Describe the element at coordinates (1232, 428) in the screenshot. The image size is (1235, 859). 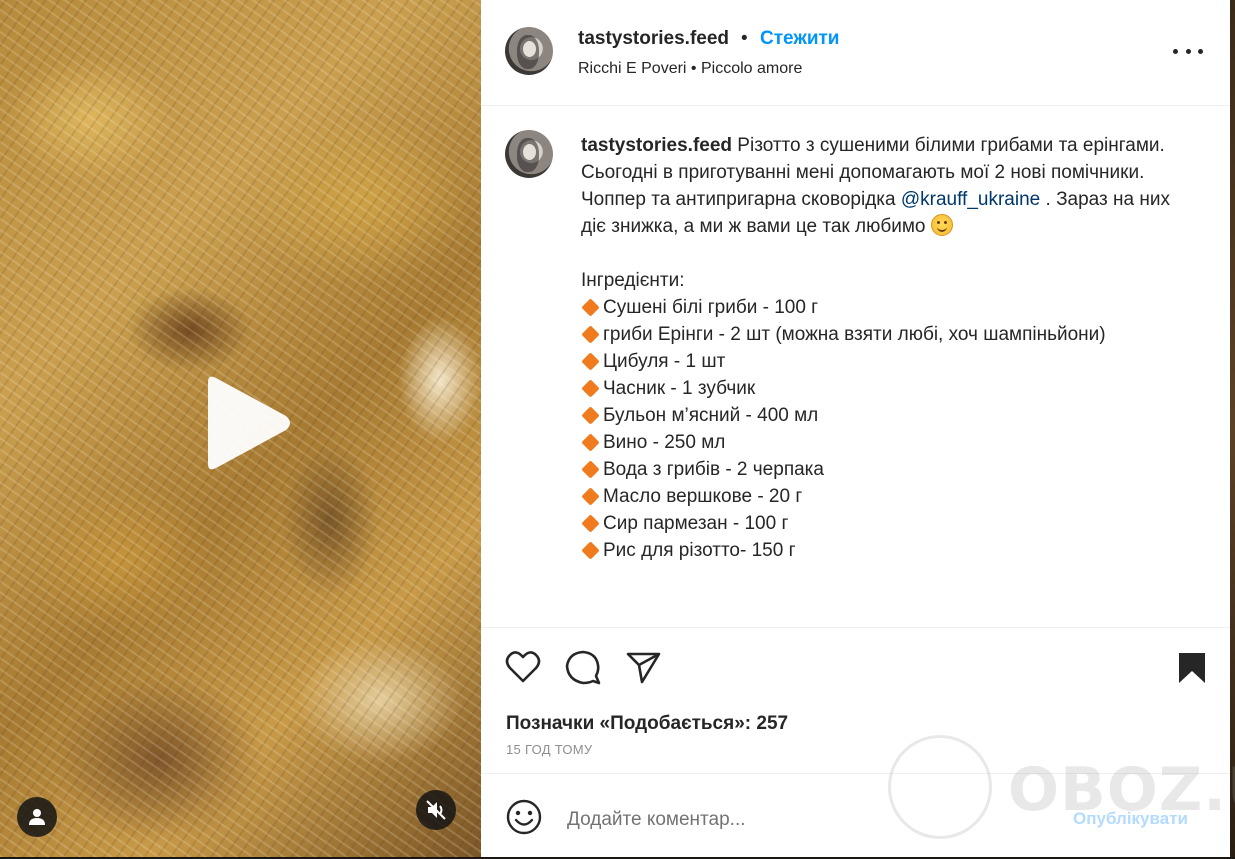
I see `background-edge` at that location.